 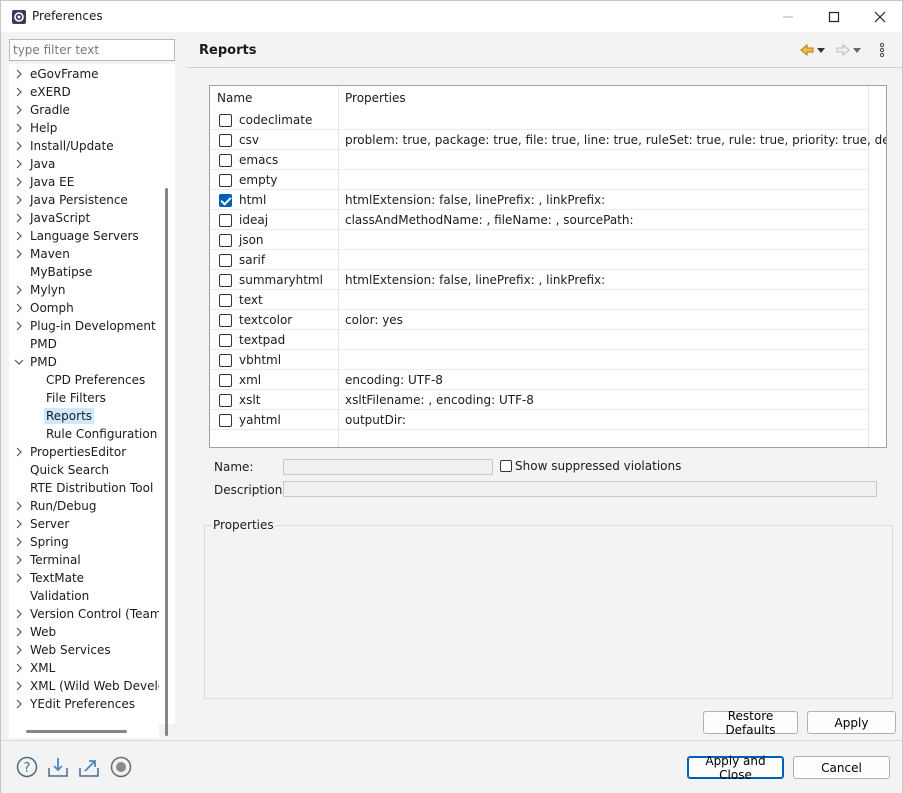 What do you see at coordinates (84, 200) in the screenshot?
I see `tree-item: Java Persistence` at bounding box center [84, 200].